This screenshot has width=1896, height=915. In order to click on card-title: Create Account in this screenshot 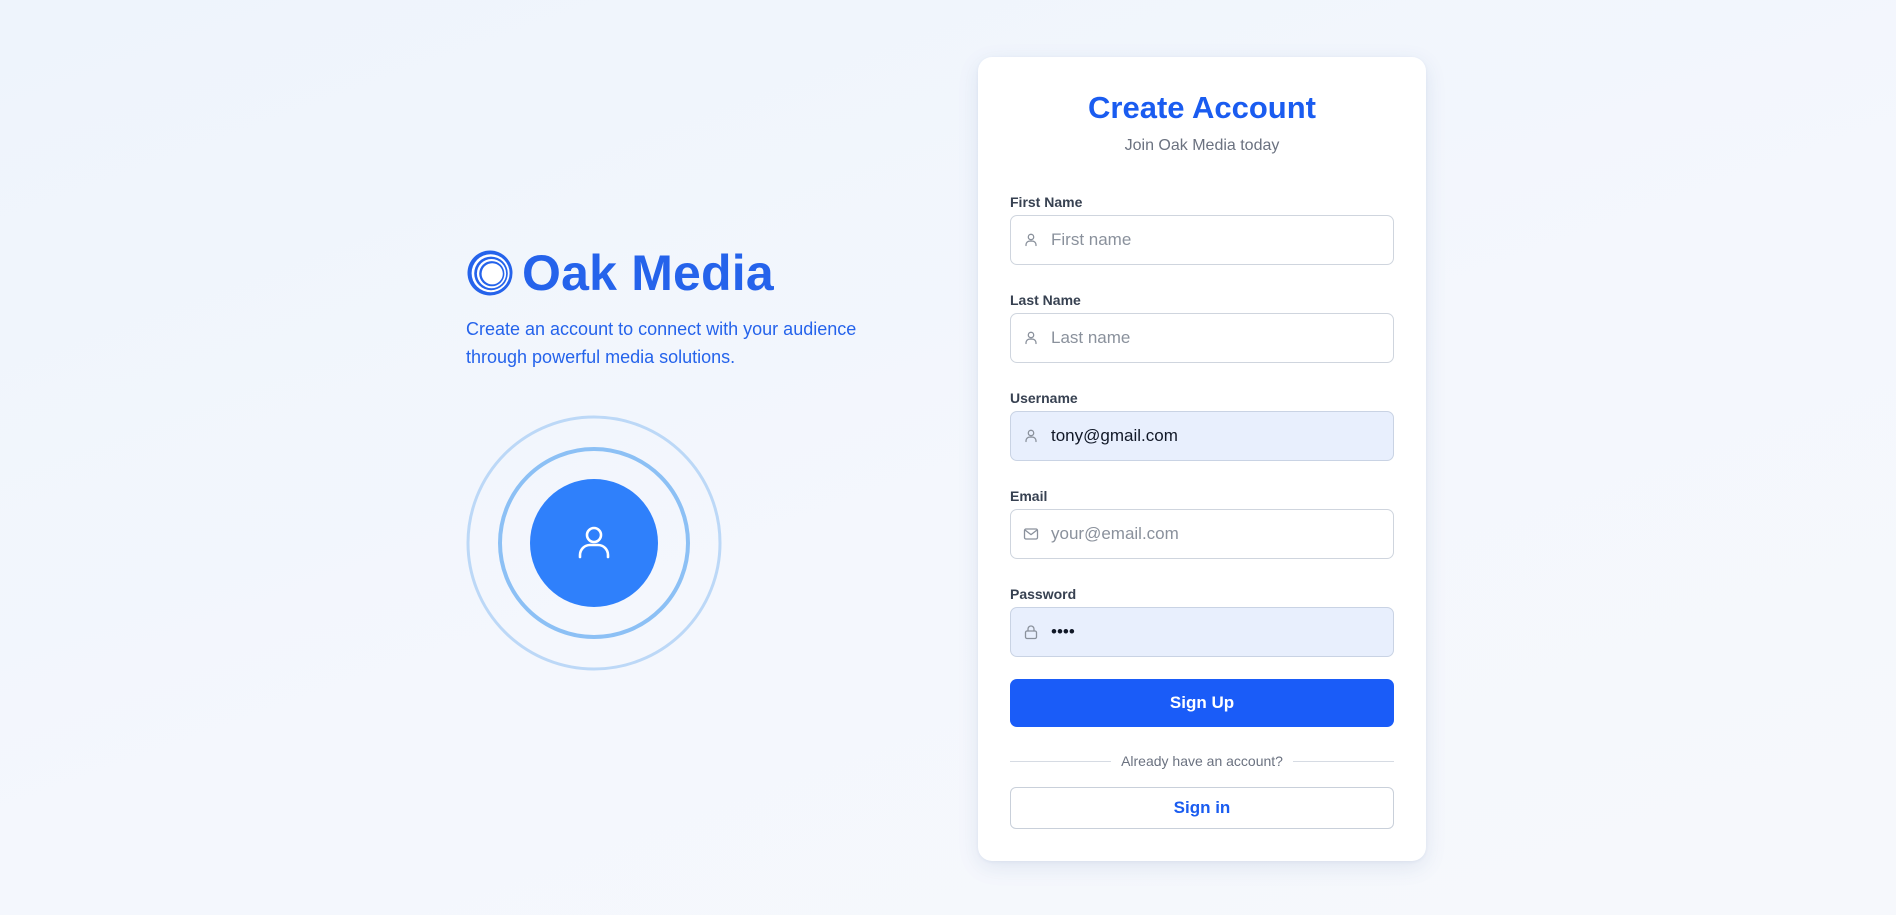, I will do `click(1202, 107)`.